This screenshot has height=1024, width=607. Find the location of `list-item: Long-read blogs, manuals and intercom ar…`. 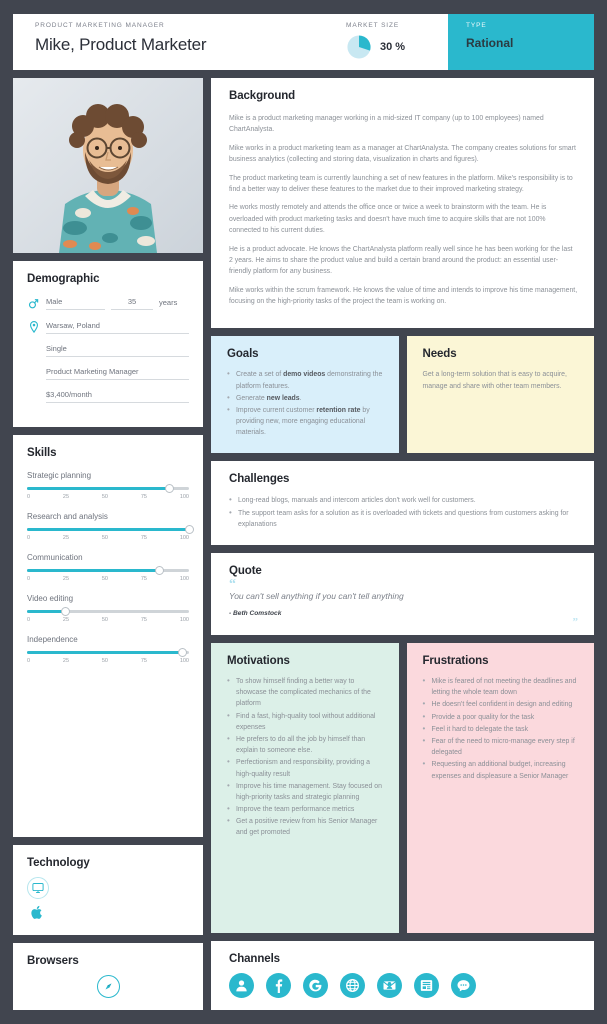

list-item: Long-read blogs, manuals and intercom ar… is located at coordinates (403, 500).